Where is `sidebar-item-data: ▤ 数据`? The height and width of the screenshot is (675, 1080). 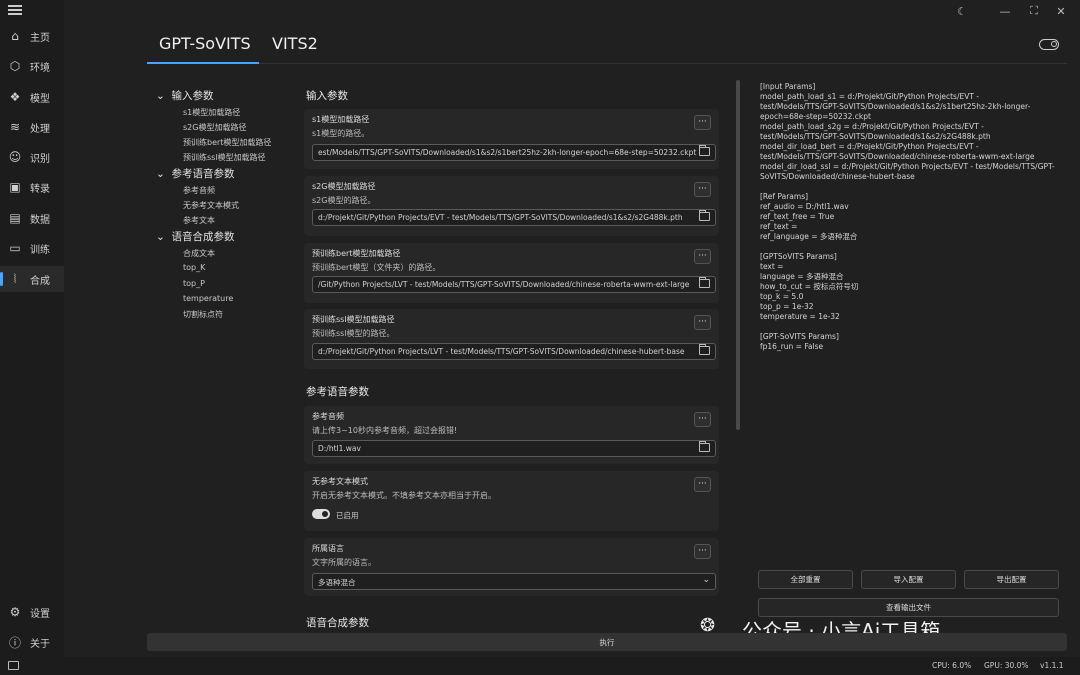 sidebar-item-data: ▤ 数据 is located at coordinates (32, 218).